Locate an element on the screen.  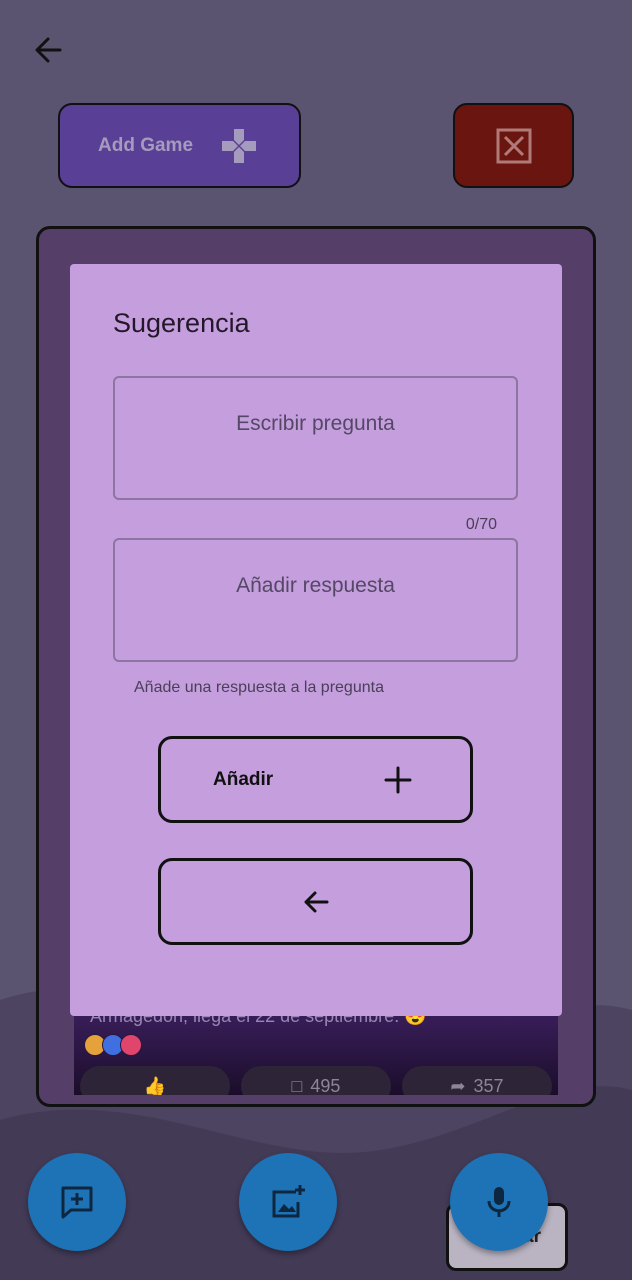
comments-count: 495 is located at coordinates (325, 1085).